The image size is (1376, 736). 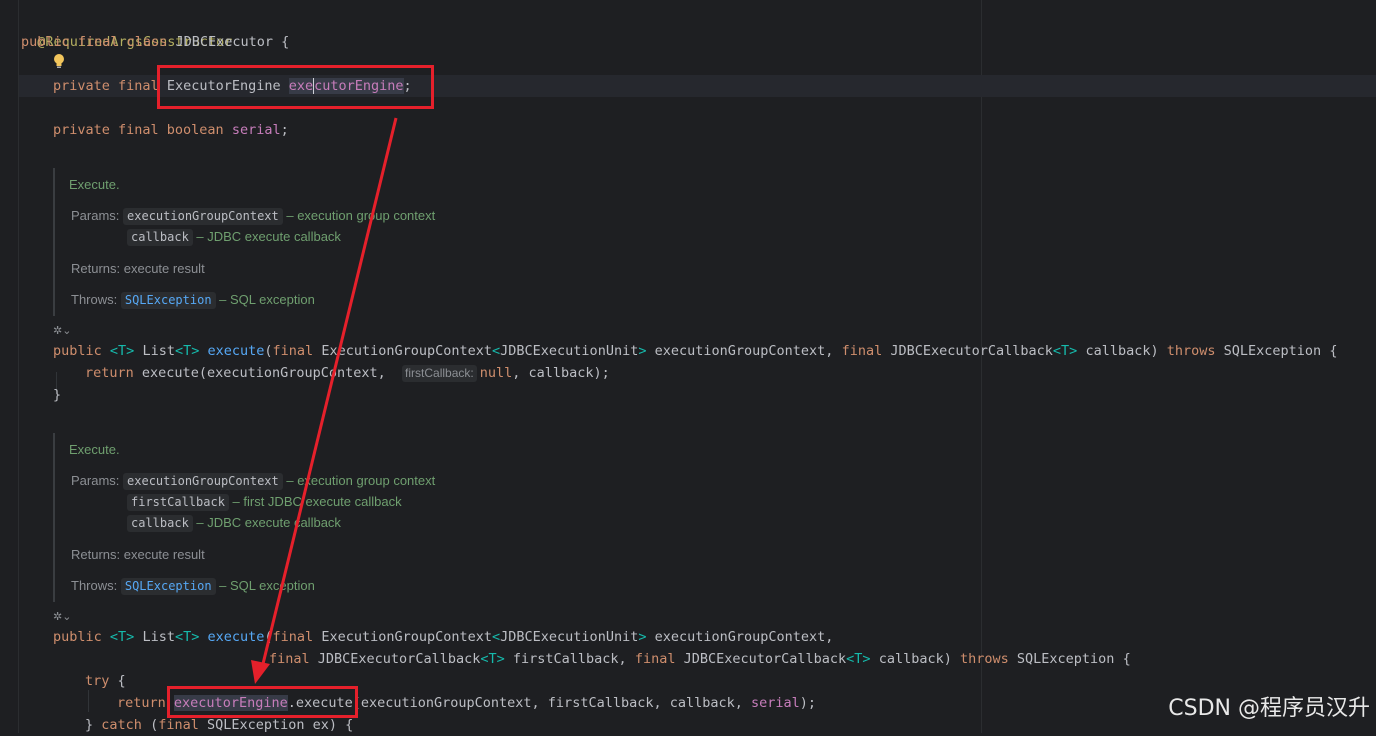 I want to click on arrow-annotation, so click(x=324, y=400).